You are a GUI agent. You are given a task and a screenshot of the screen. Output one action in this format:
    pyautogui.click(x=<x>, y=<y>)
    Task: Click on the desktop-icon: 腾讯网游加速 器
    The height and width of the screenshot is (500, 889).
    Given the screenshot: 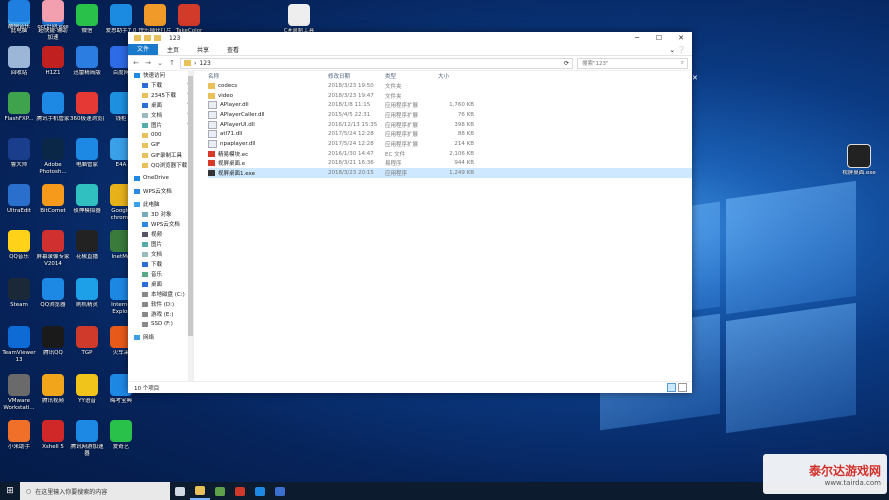 What is the action you would take?
    pyautogui.click(x=87, y=439)
    